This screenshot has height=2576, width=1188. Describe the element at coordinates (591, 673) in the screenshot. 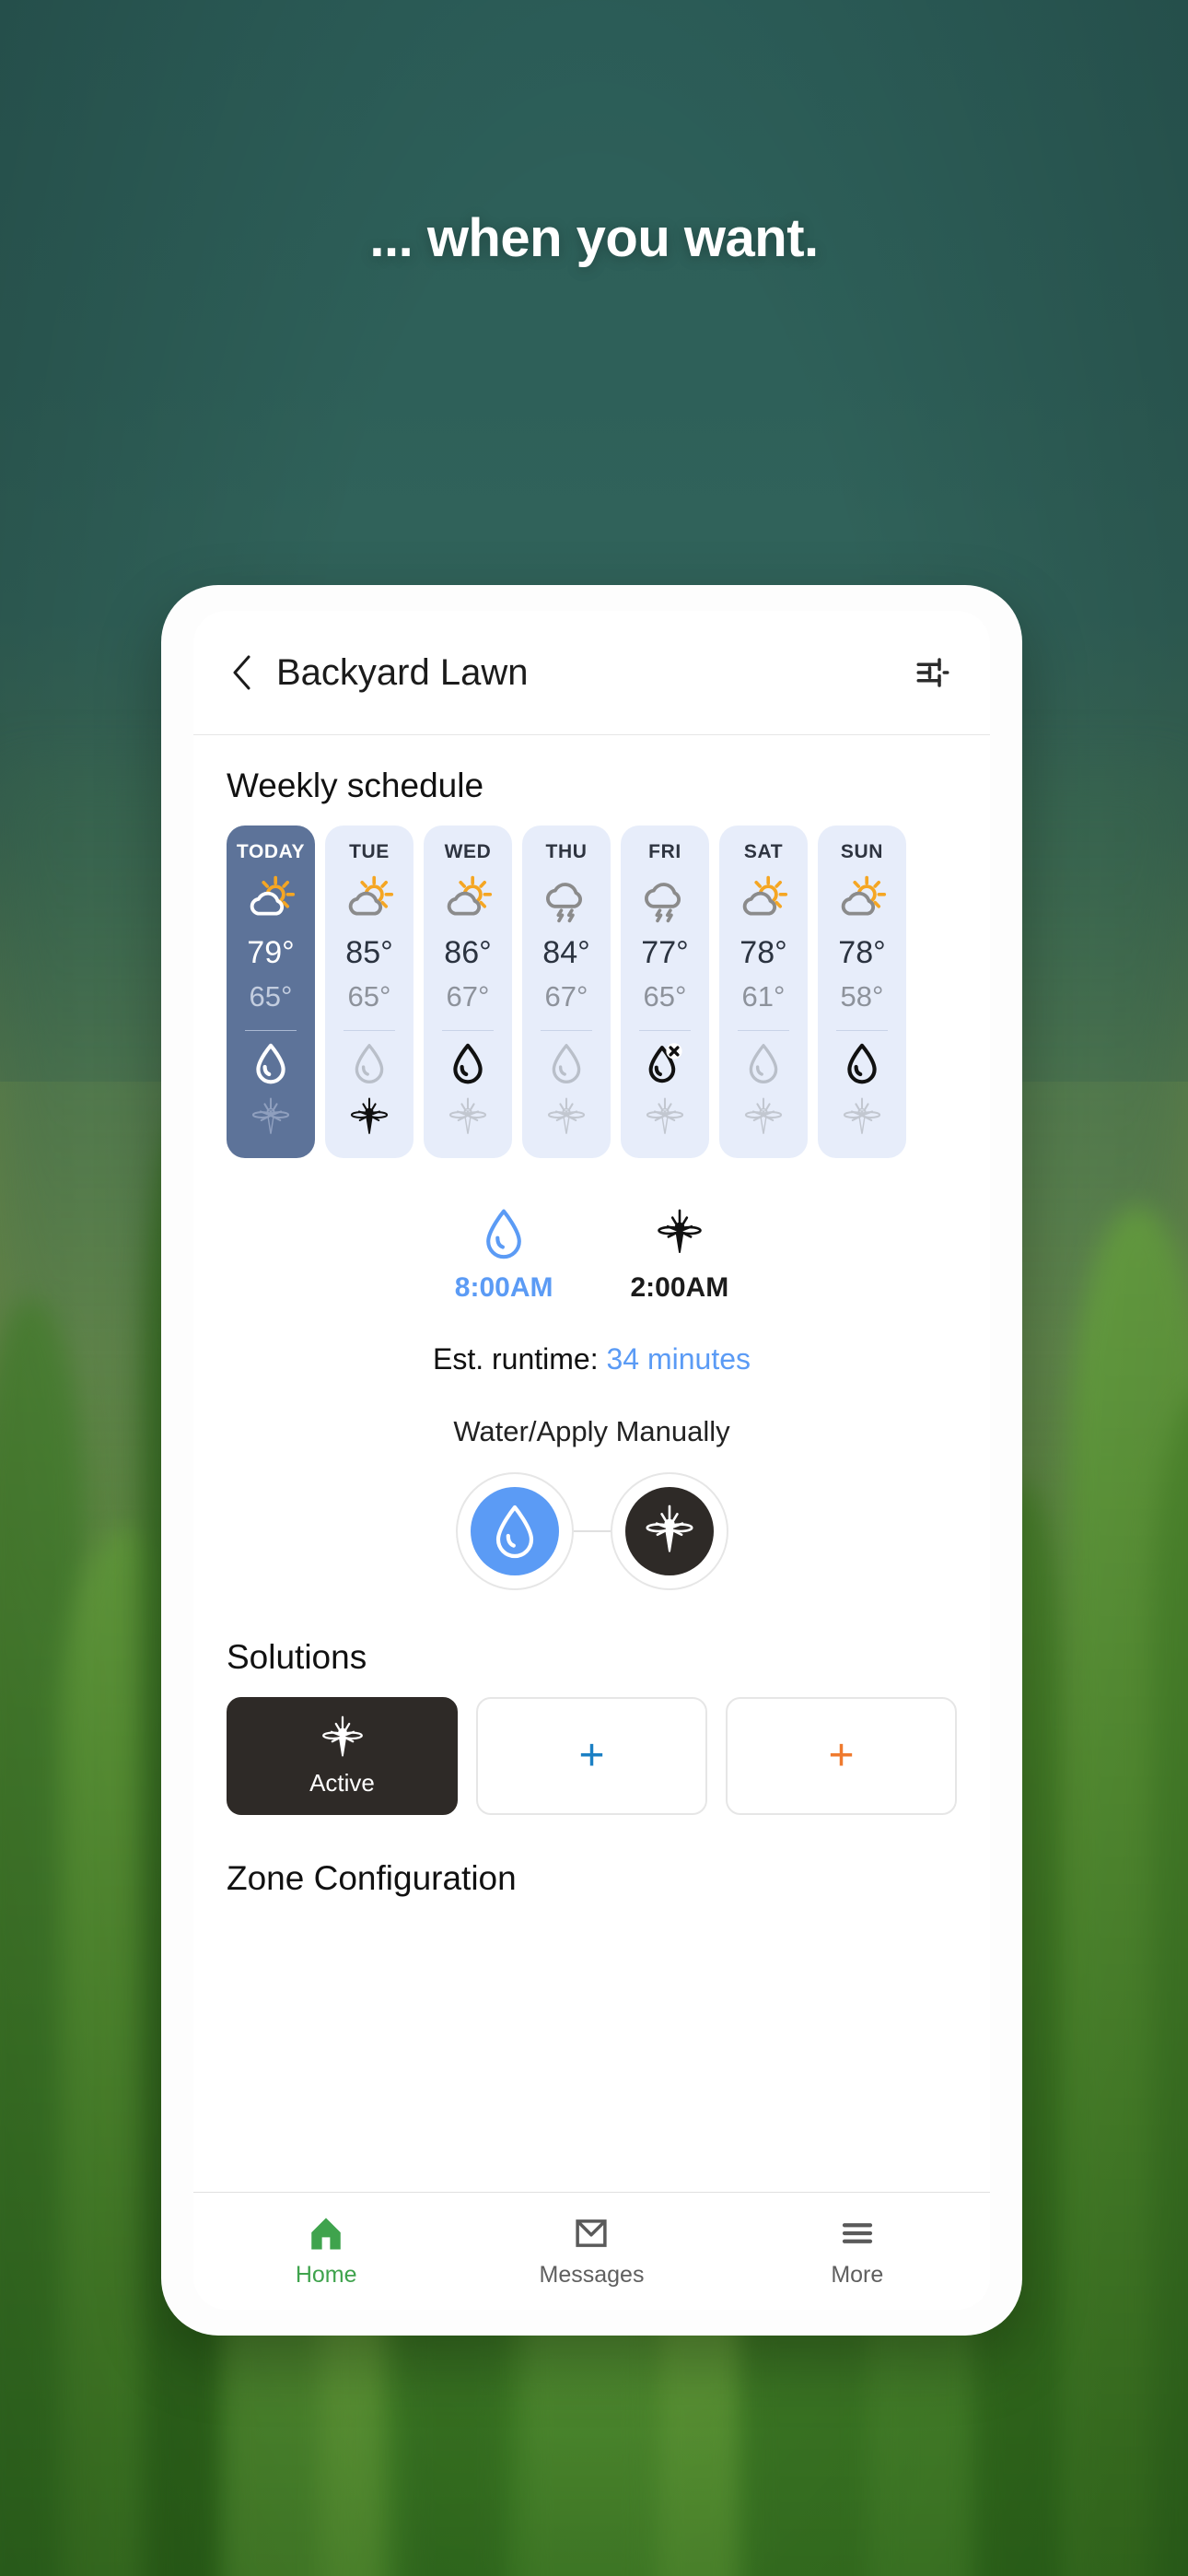

I see `app-header: Backyard Lawn` at that location.